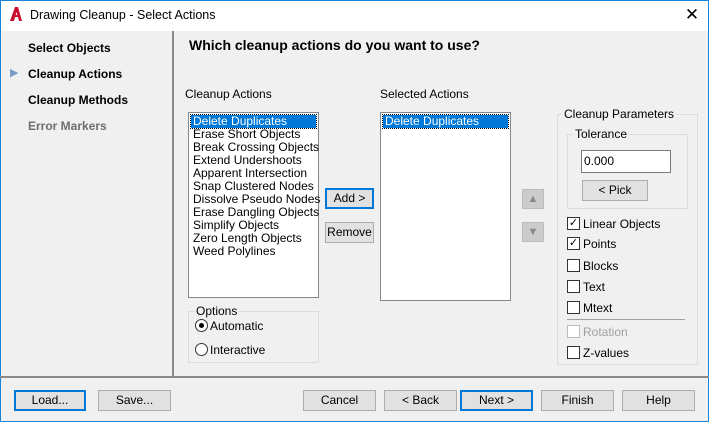 This screenshot has width=709, height=422. I want to click on nav-item-cleanup-methods: Cleanup Methods, so click(78, 100).